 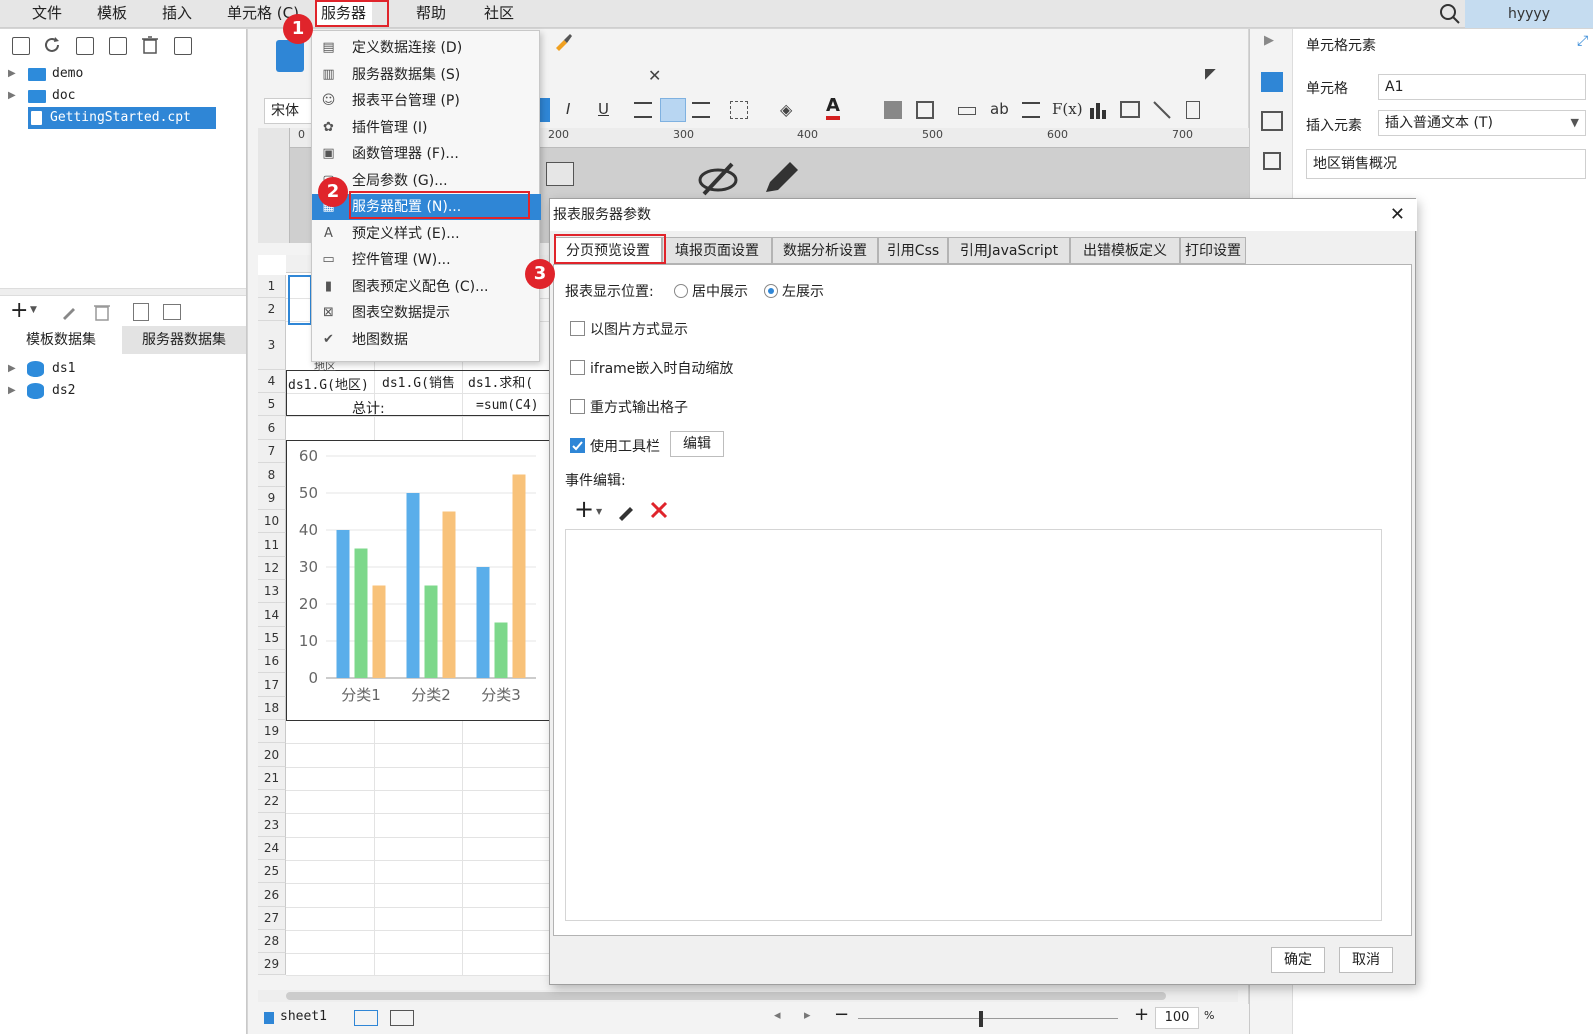 I want to click on flag-icon: ◤, so click(x=1210, y=74).